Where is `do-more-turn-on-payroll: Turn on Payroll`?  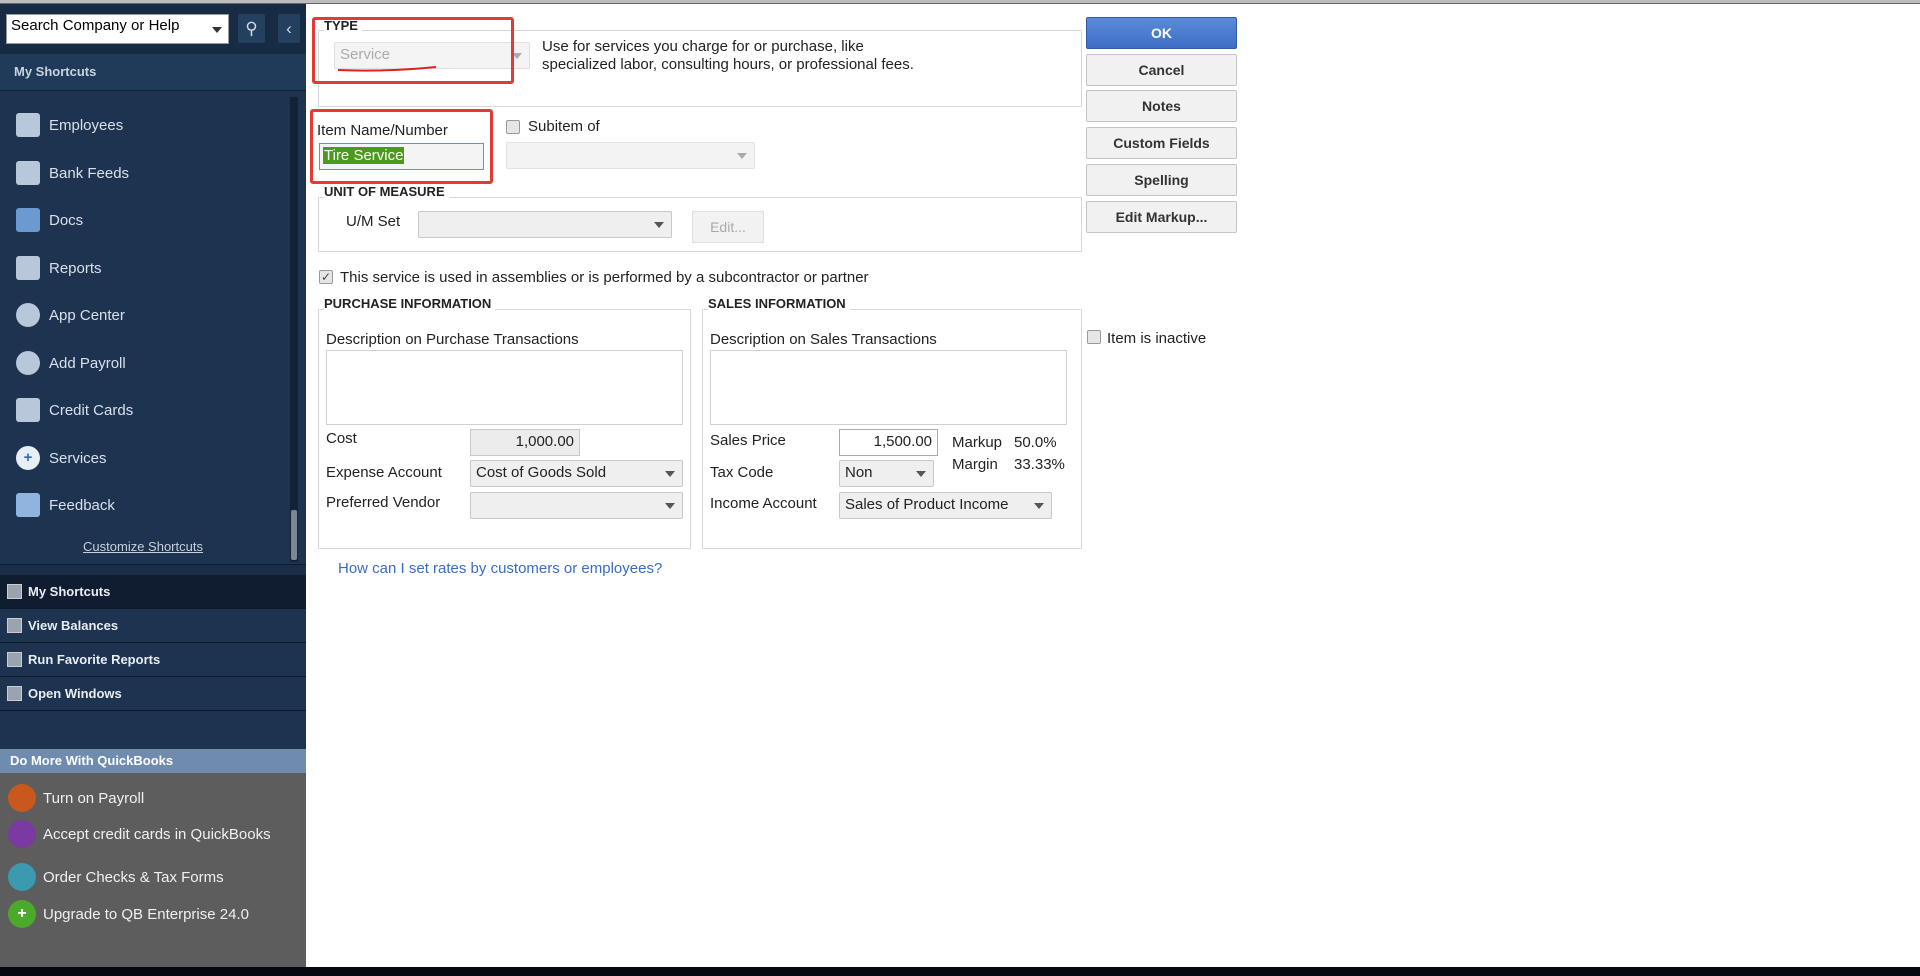 do-more-turn-on-payroll: Turn on Payroll is located at coordinates (76, 798).